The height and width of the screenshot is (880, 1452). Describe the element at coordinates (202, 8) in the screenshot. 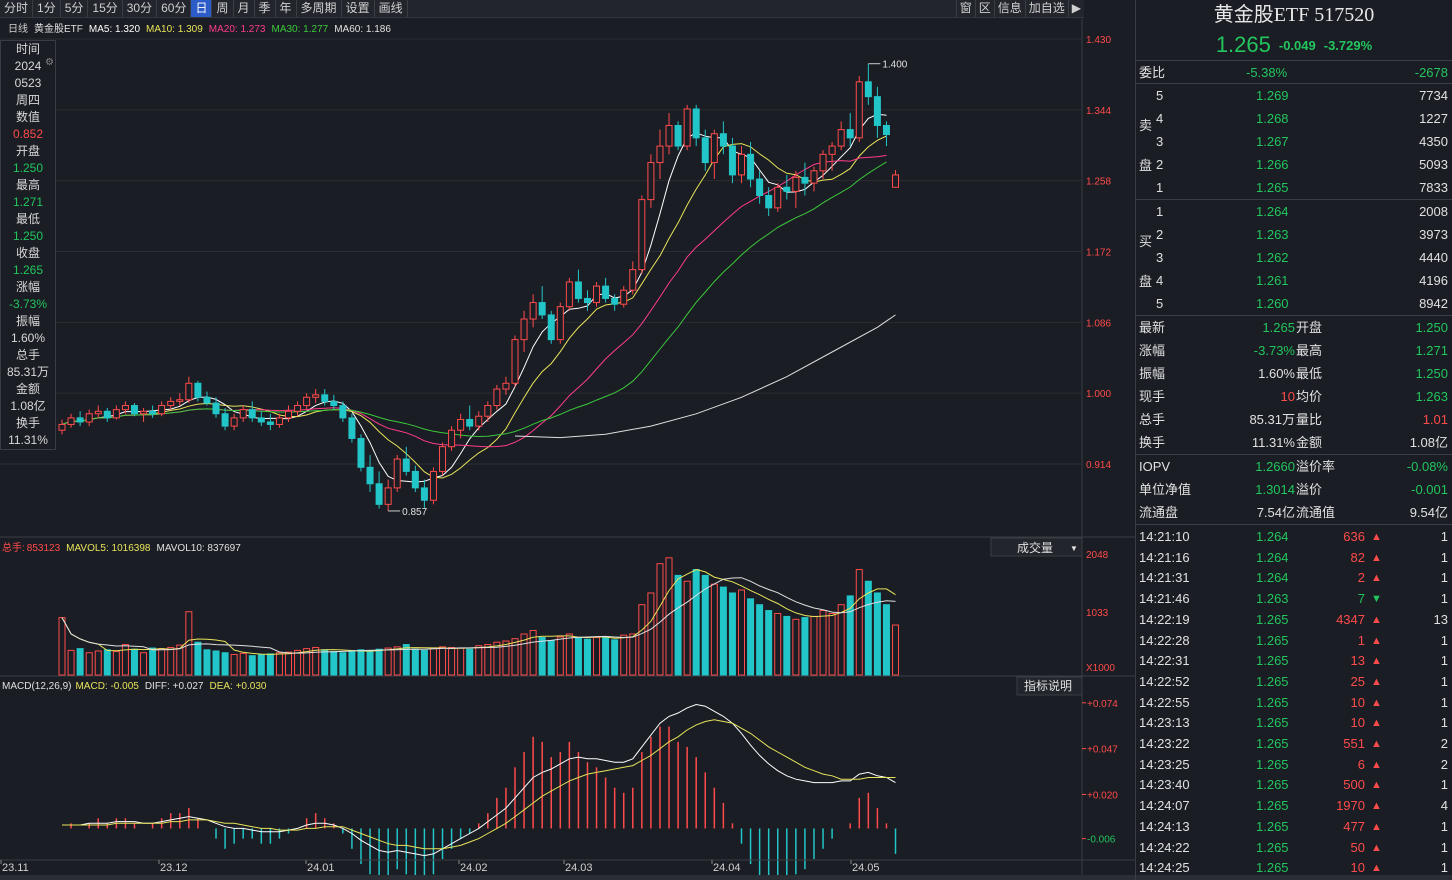

I see `period-tab-6: 日` at that location.